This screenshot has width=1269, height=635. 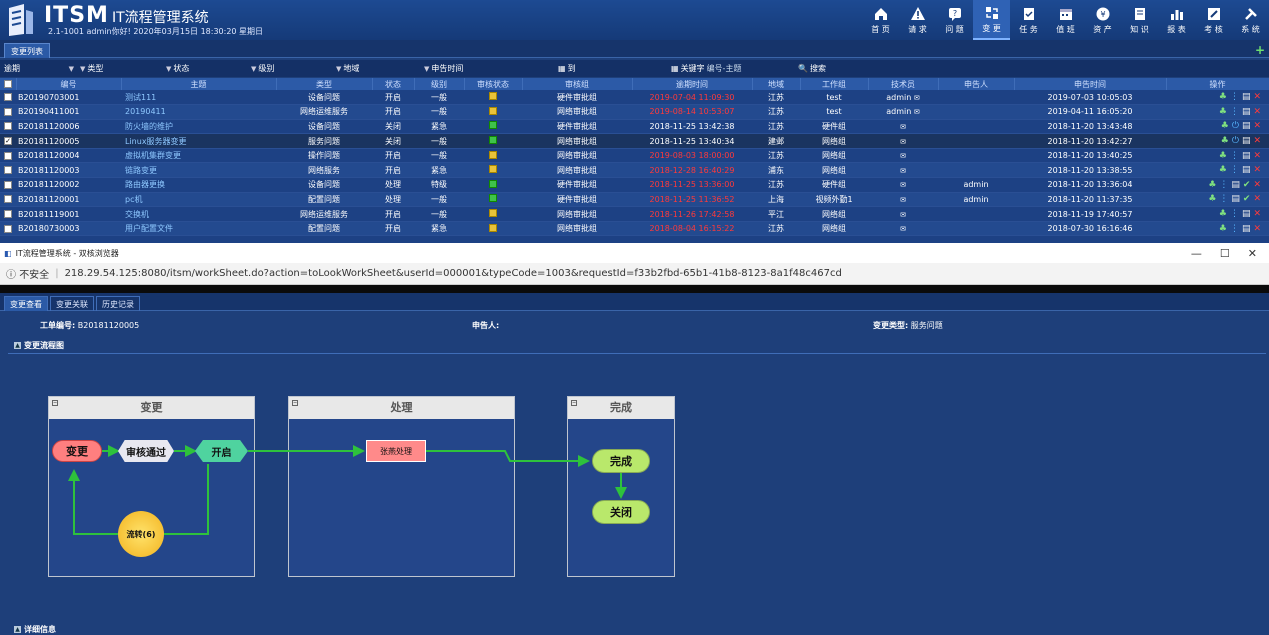 What do you see at coordinates (35, 629) in the screenshot?
I see `detail-section-header: ▲ 详细信息` at bounding box center [35, 629].